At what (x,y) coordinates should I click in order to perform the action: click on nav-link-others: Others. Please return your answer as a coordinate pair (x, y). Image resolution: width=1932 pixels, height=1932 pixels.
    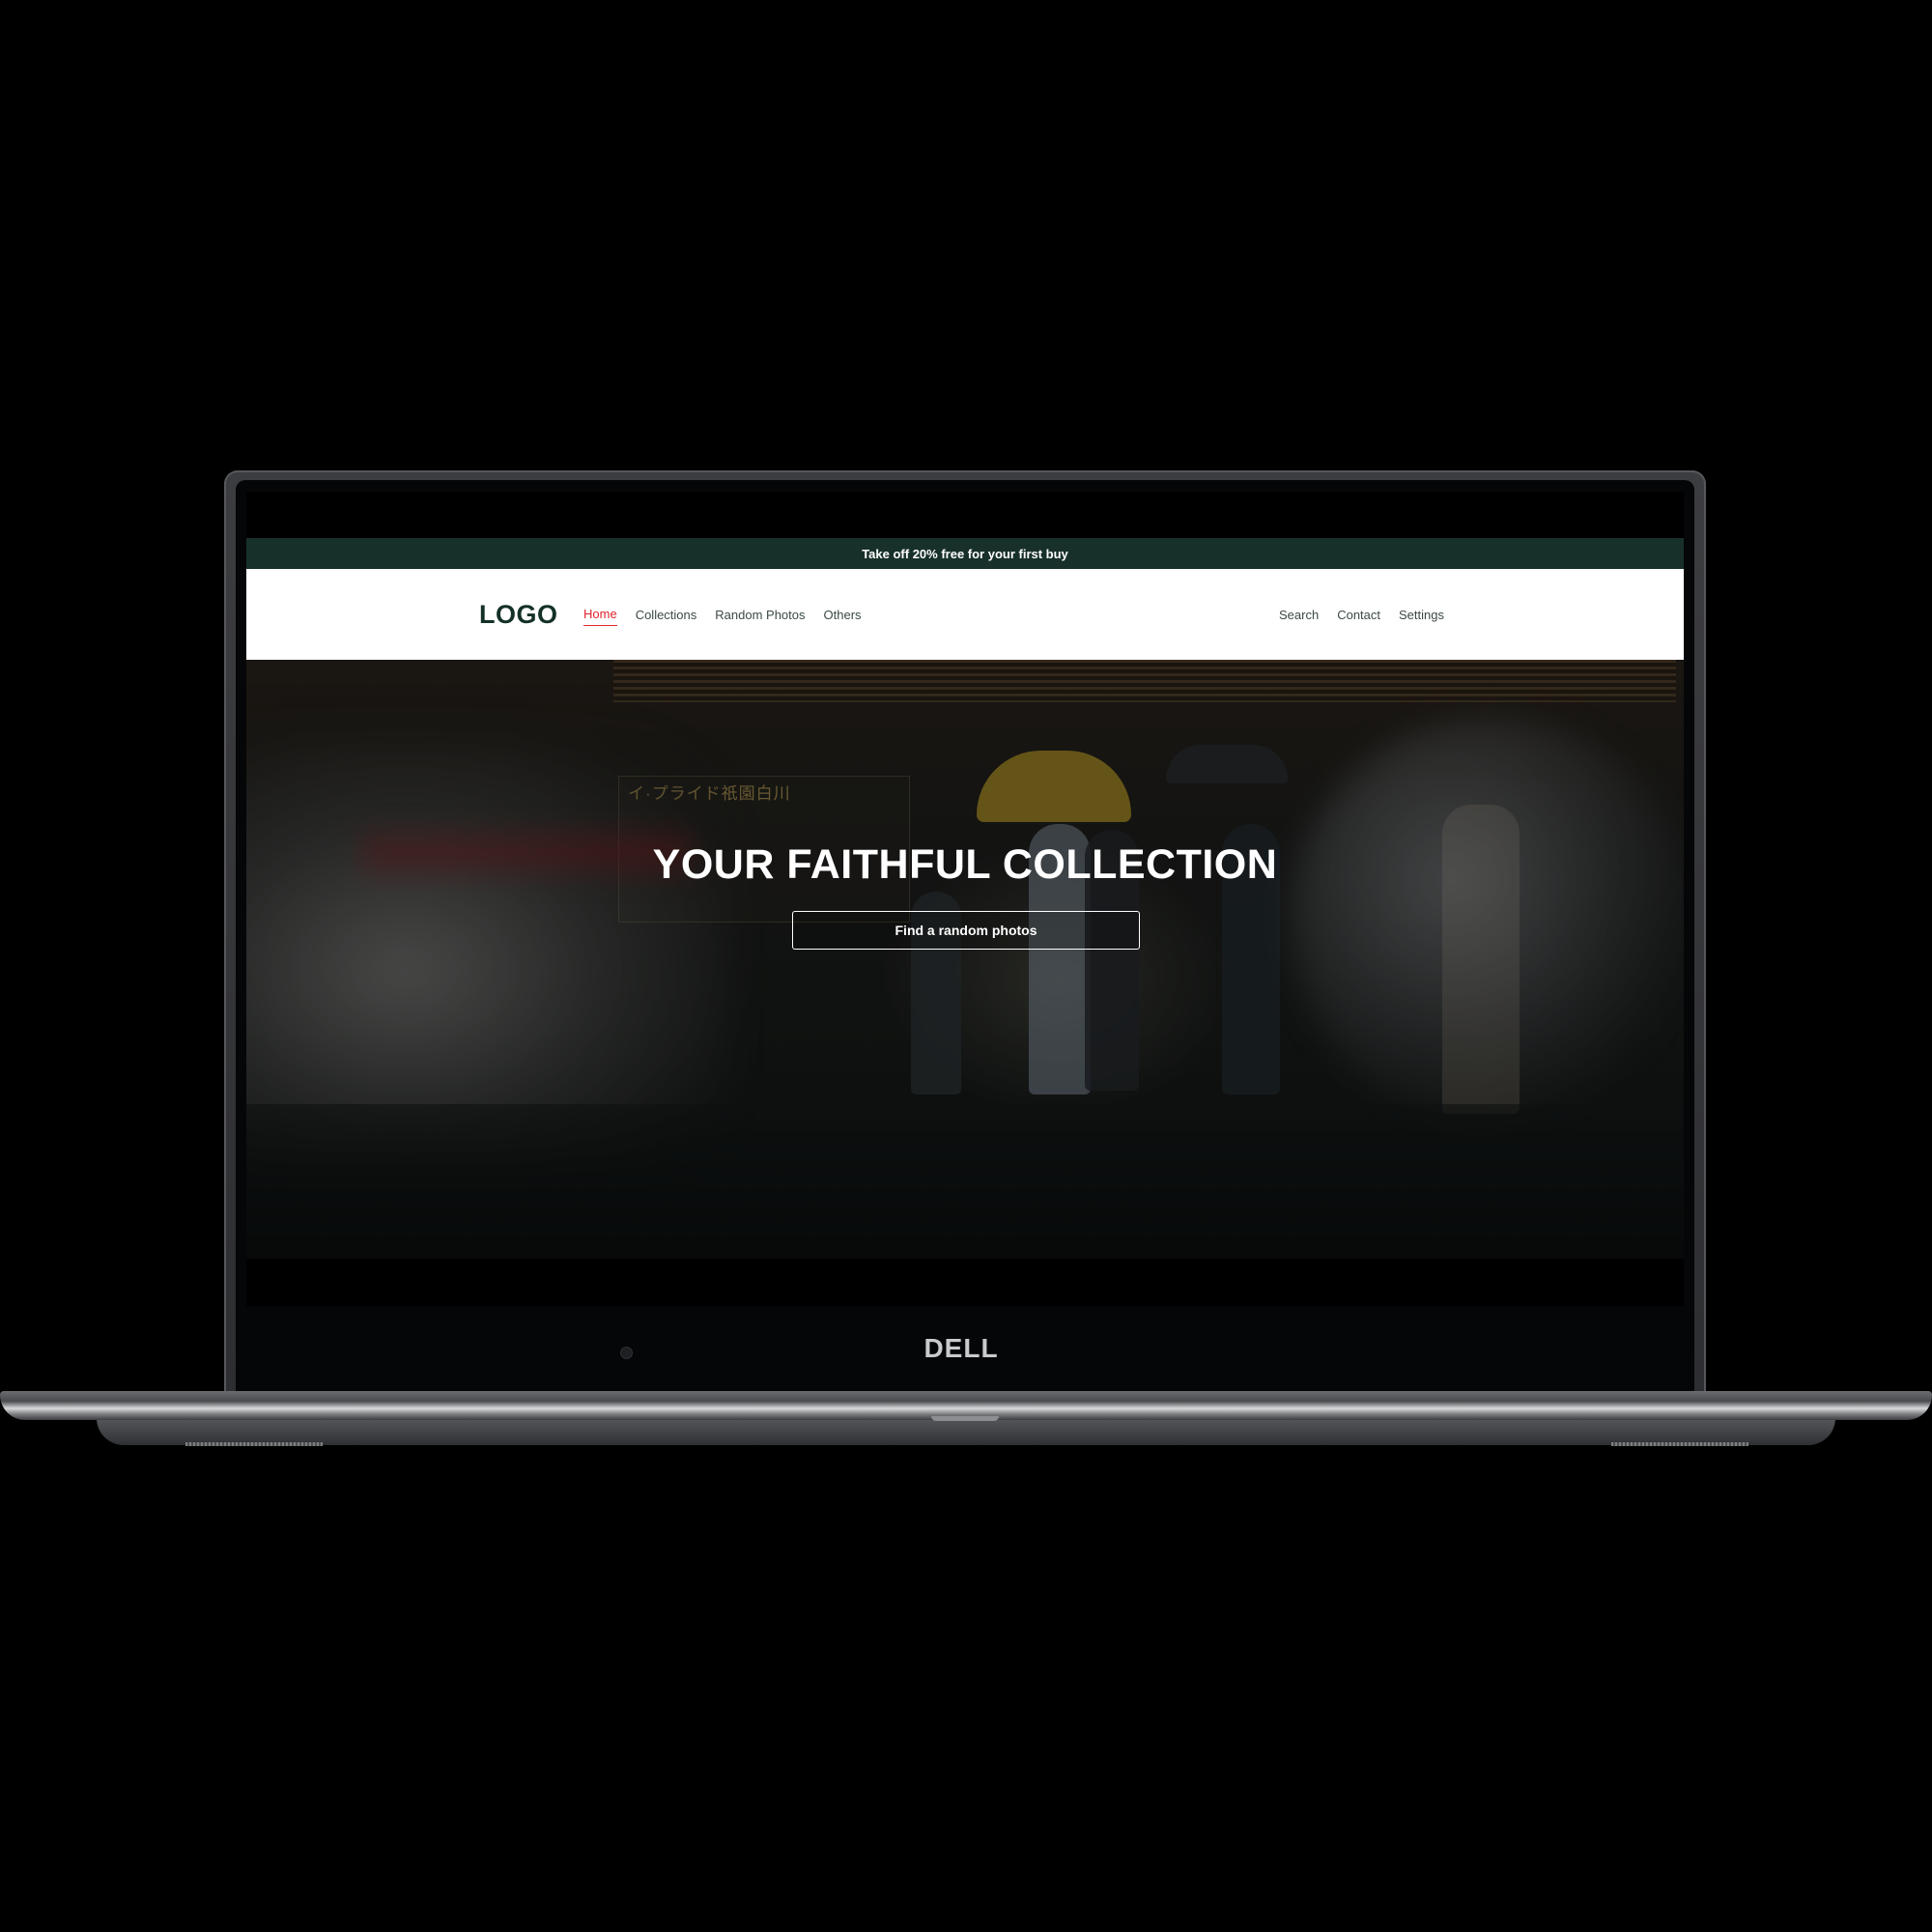
    Looking at the image, I should click on (843, 615).